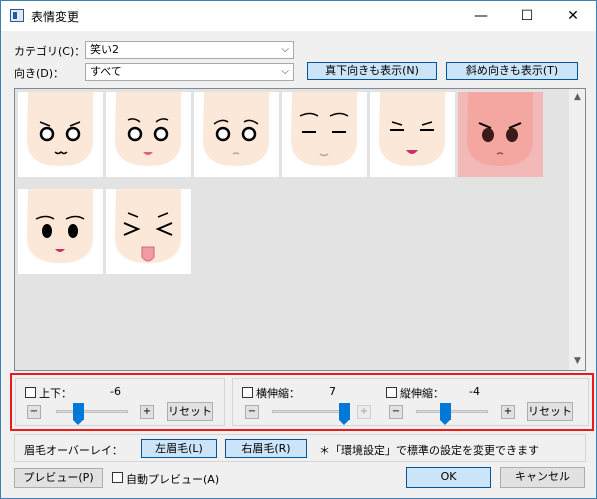  Describe the element at coordinates (577, 361) in the screenshot. I see `scroll-down-icon: ▼` at that location.